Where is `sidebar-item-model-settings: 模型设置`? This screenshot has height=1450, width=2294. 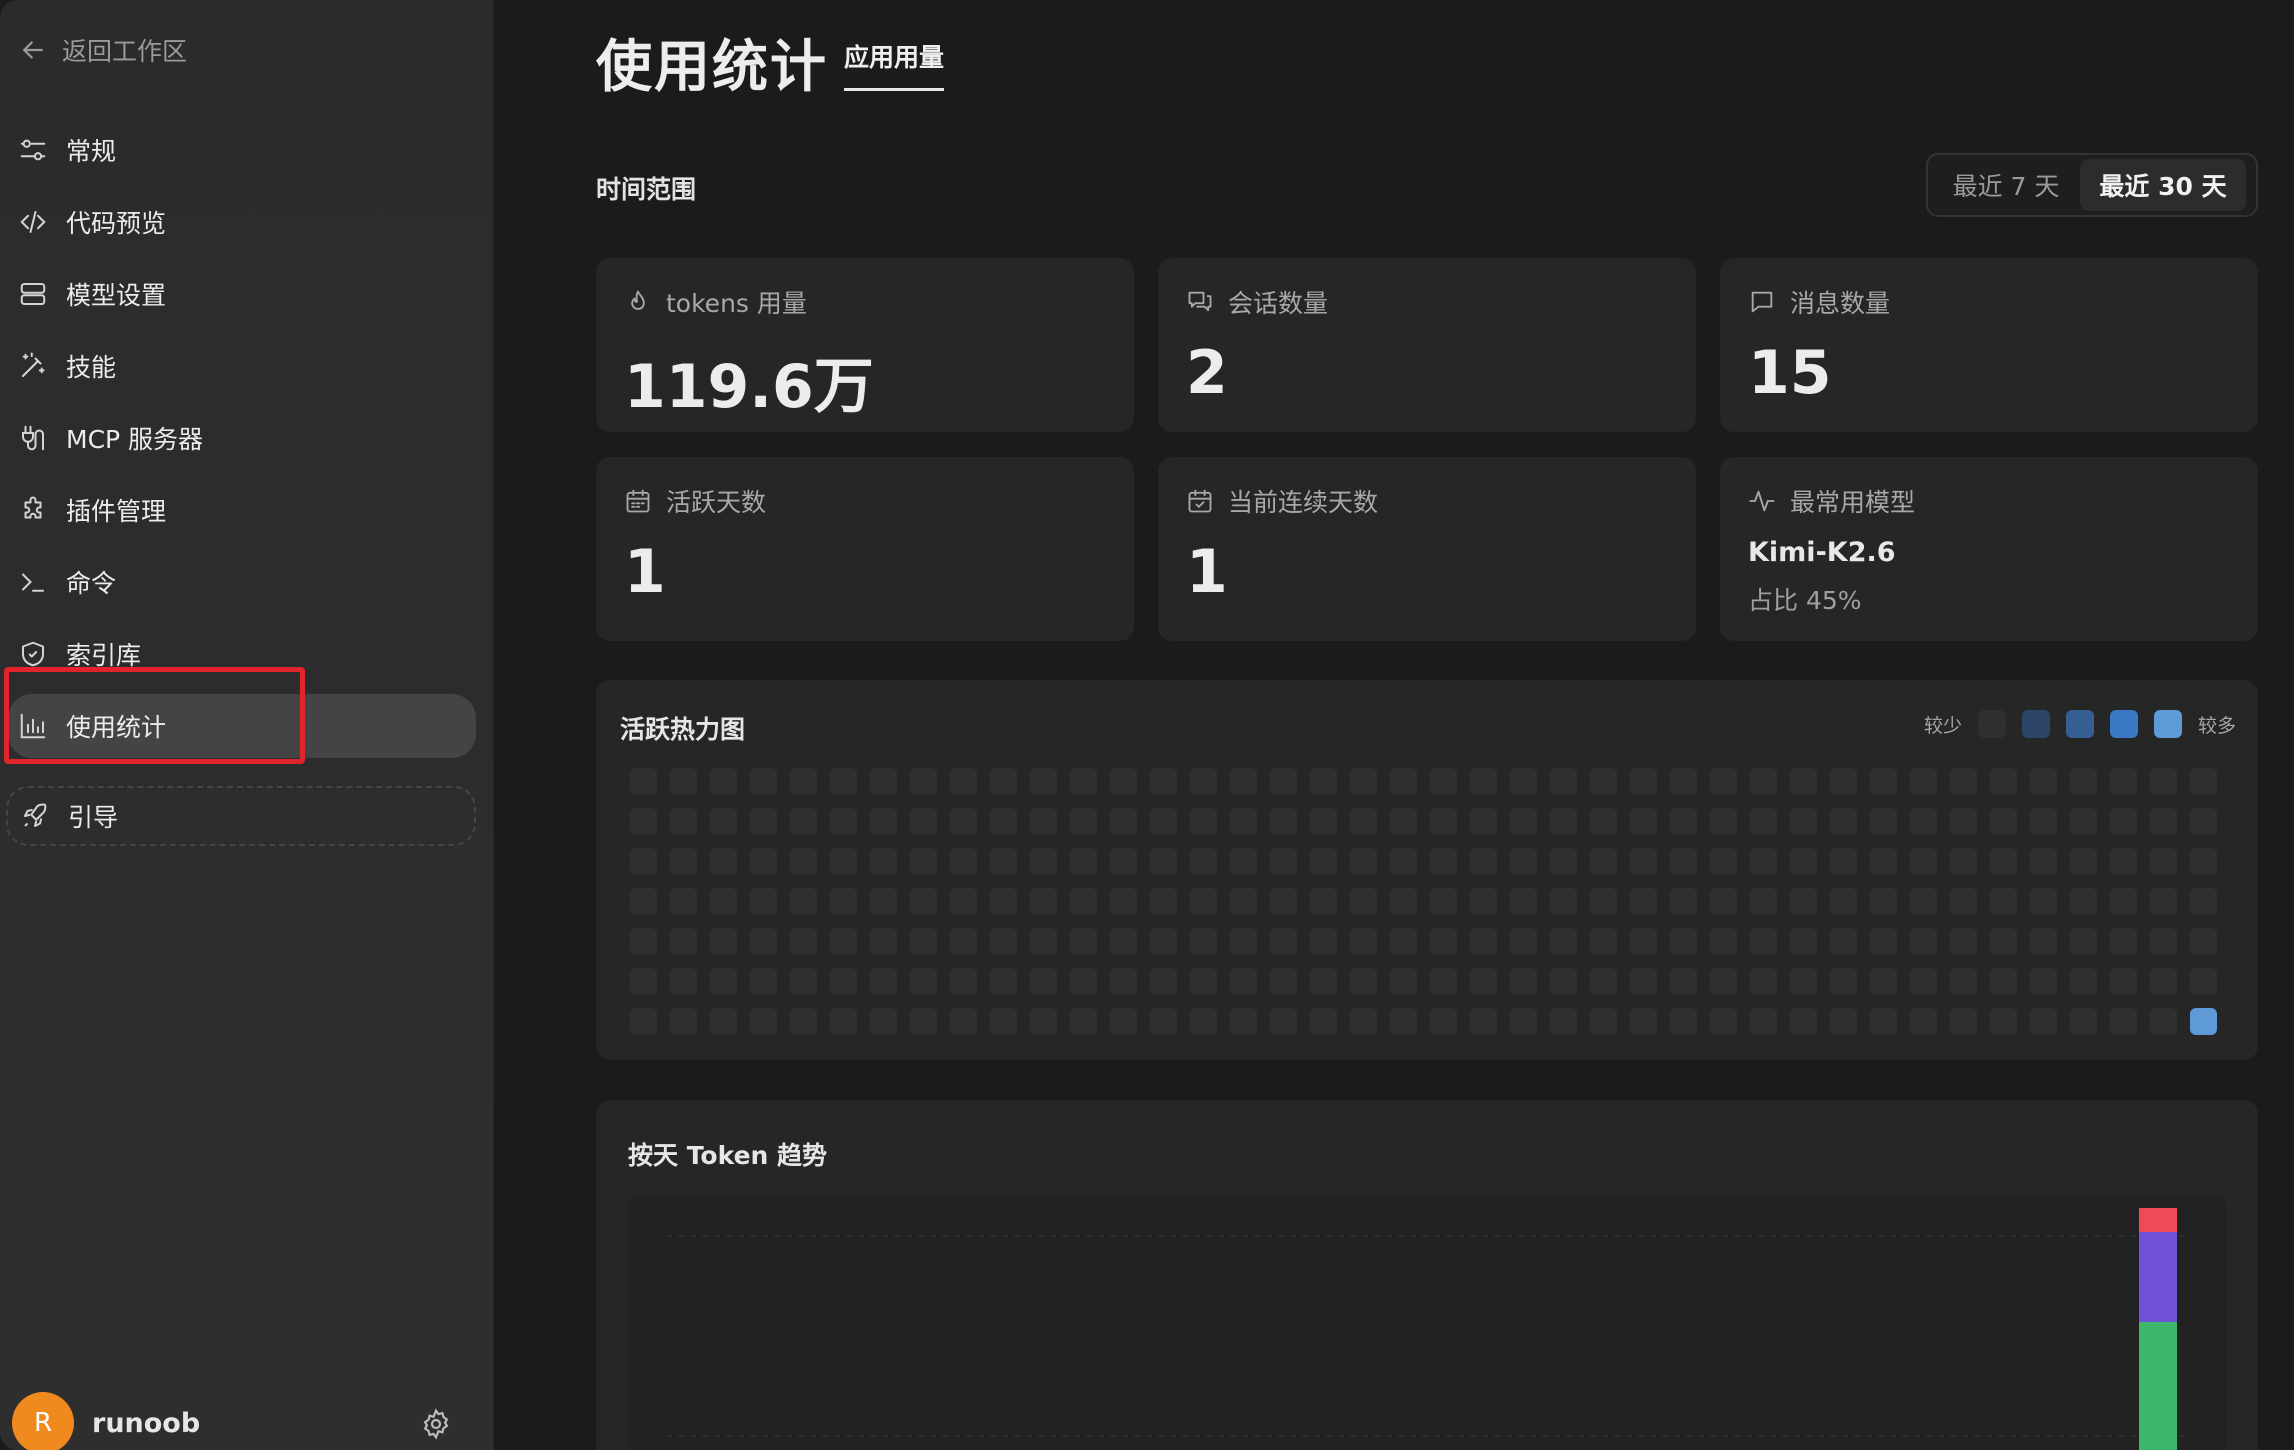
sidebar-item-model-settings: 模型设置 is located at coordinates (238, 294).